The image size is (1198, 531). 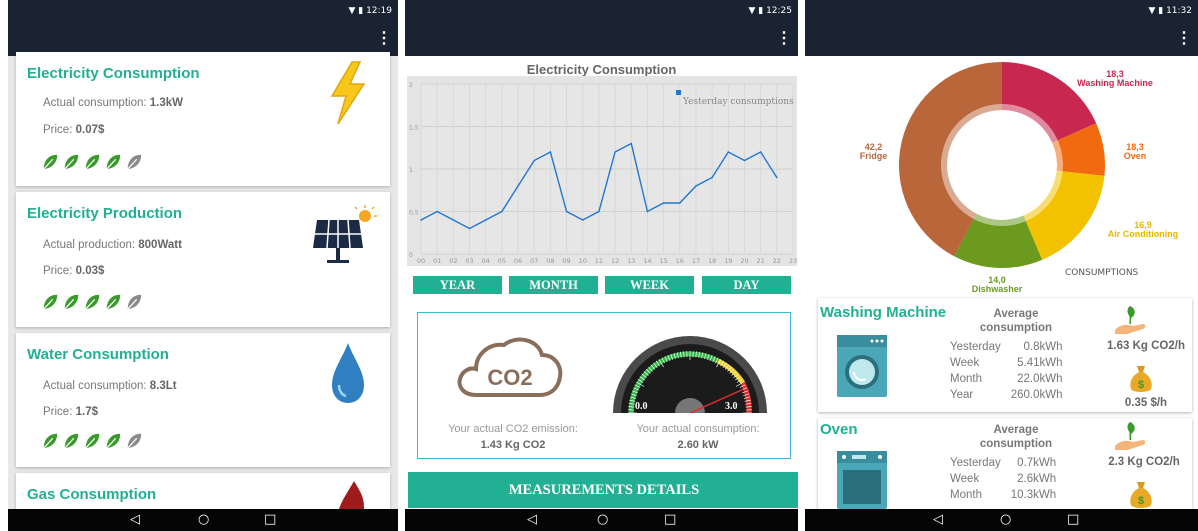 What do you see at coordinates (839, 429) in the screenshot?
I see `appliance-name: Oven` at bounding box center [839, 429].